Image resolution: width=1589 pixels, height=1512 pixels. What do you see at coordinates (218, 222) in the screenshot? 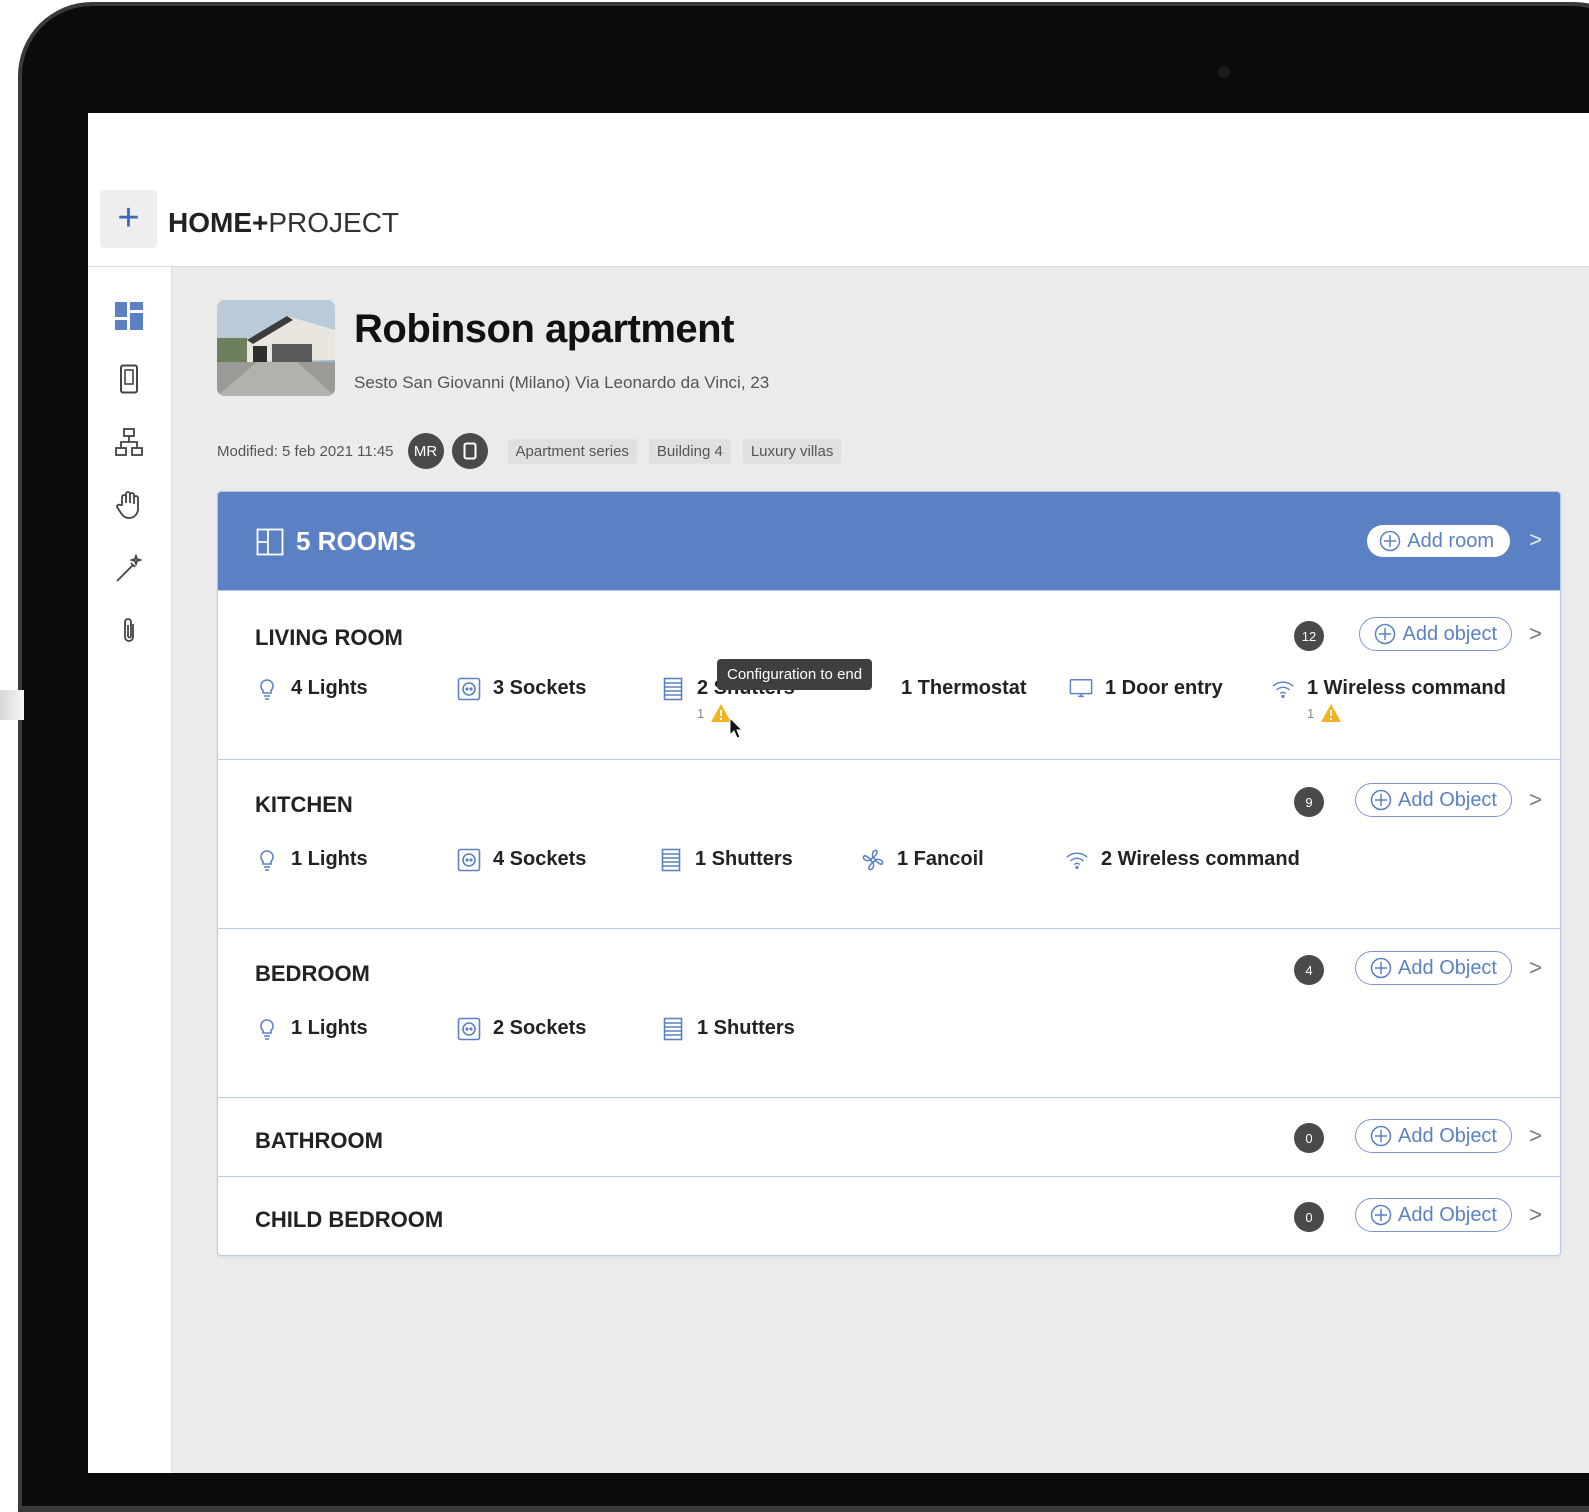
I see `app-title-bold: HOME+` at bounding box center [218, 222].